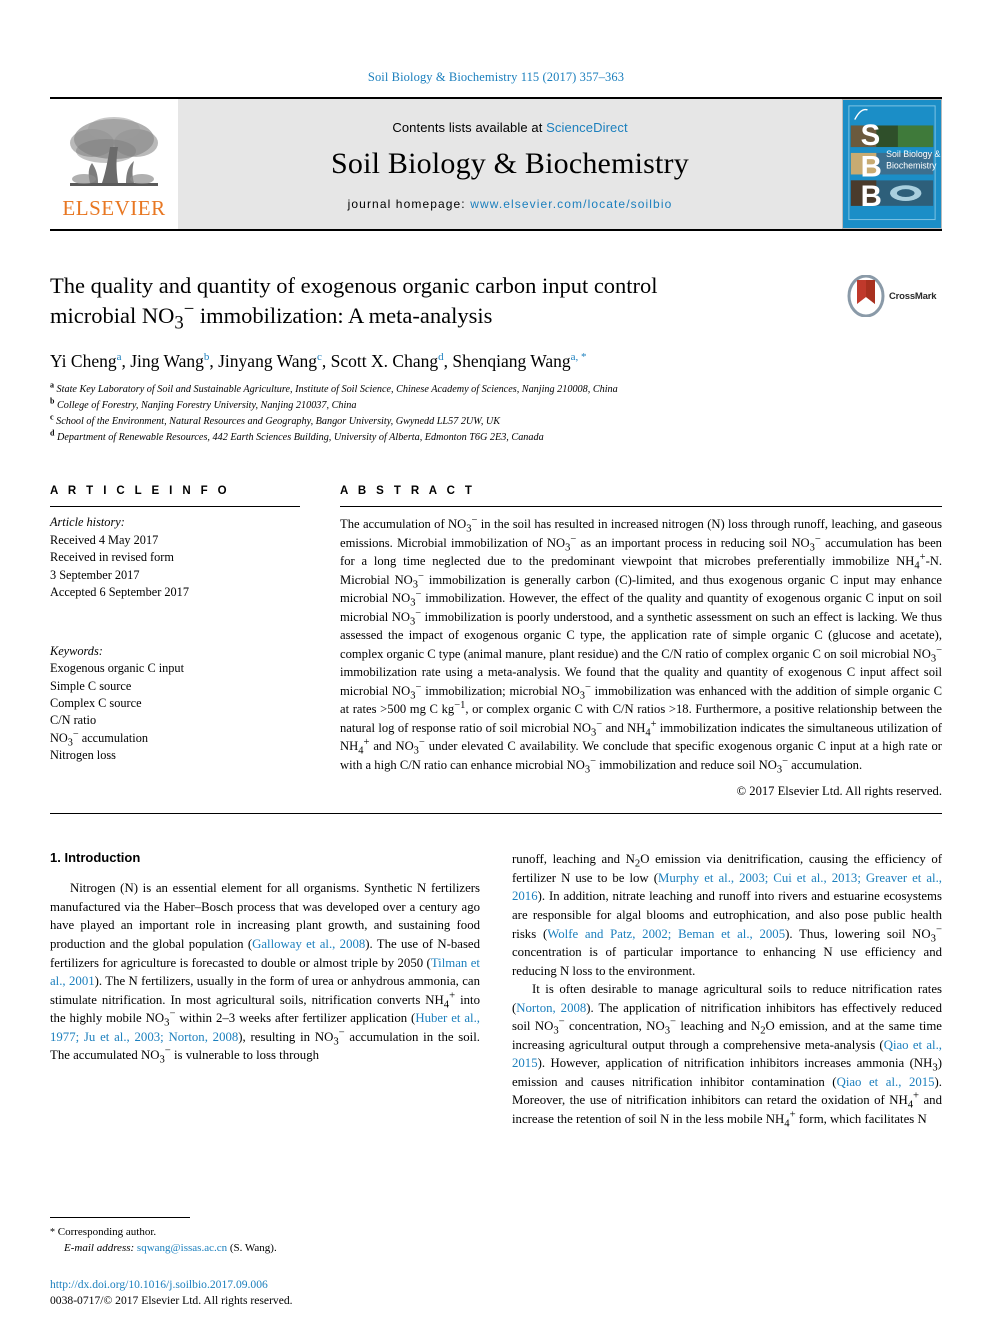 The width and height of the screenshot is (992, 1323). What do you see at coordinates (167, 361) in the screenshot?
I see `author-2-name: Jing Wang` at bounding box center [167, 361].